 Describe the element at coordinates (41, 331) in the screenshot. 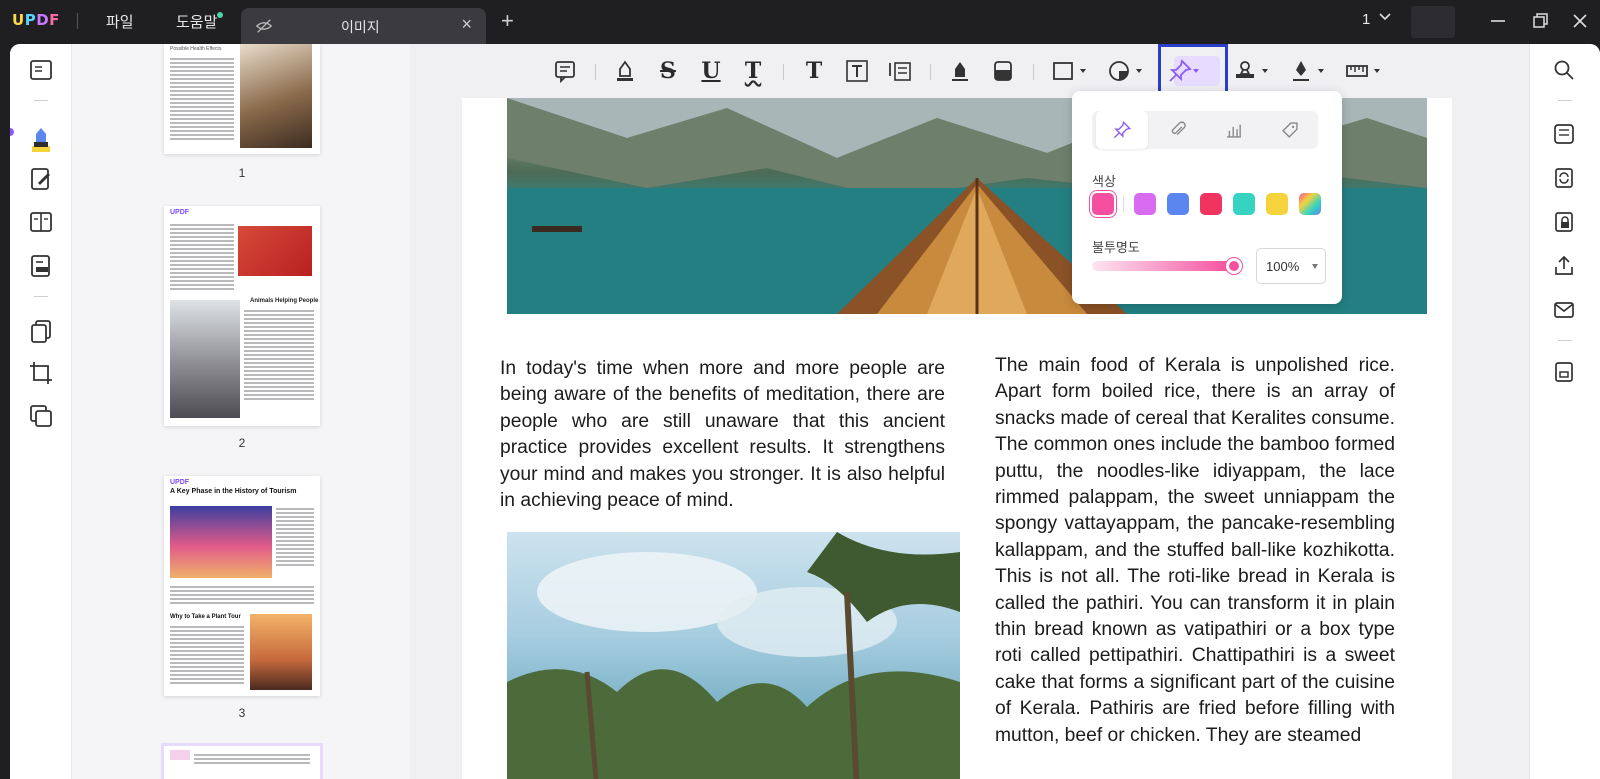

I see `organize-pages-icon` at that location.